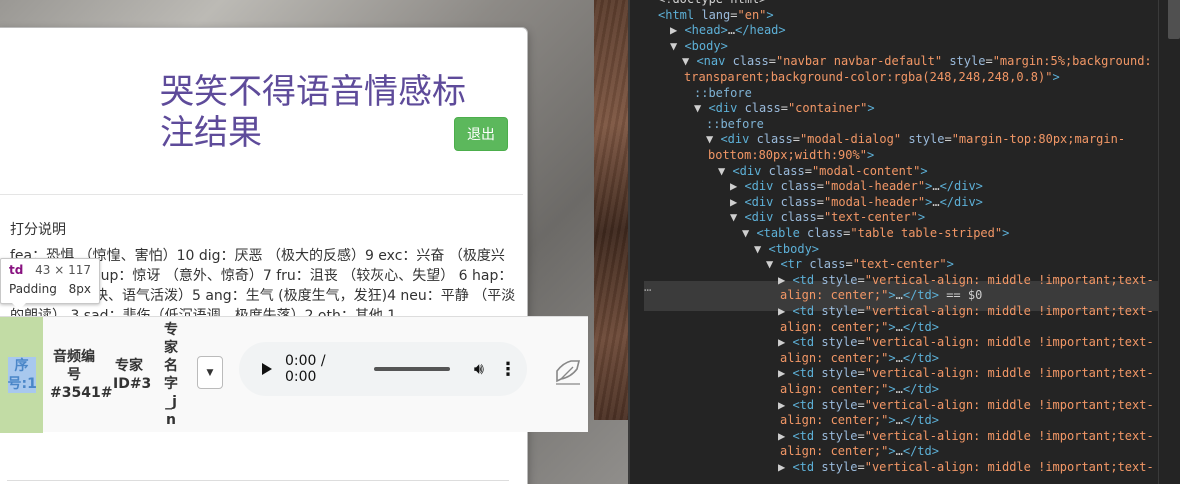 The width and height of the screenshot is (1180, 484). Describe the element at coordinates (508, 369) in the screenshot. I see `more-options-icon: ⋮` at that location.